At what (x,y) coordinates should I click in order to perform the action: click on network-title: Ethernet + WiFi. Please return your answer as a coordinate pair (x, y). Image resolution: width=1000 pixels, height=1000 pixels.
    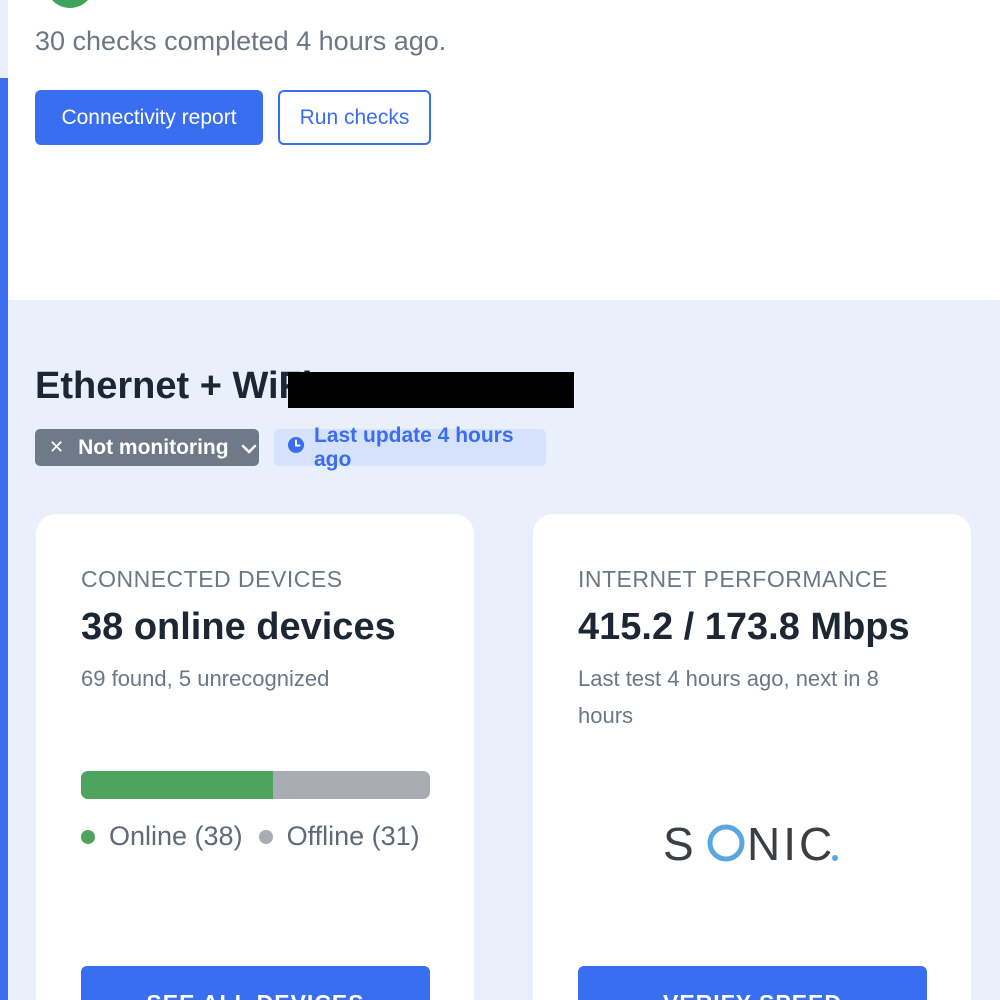
    Looking at the image, I should click on (174, 386).